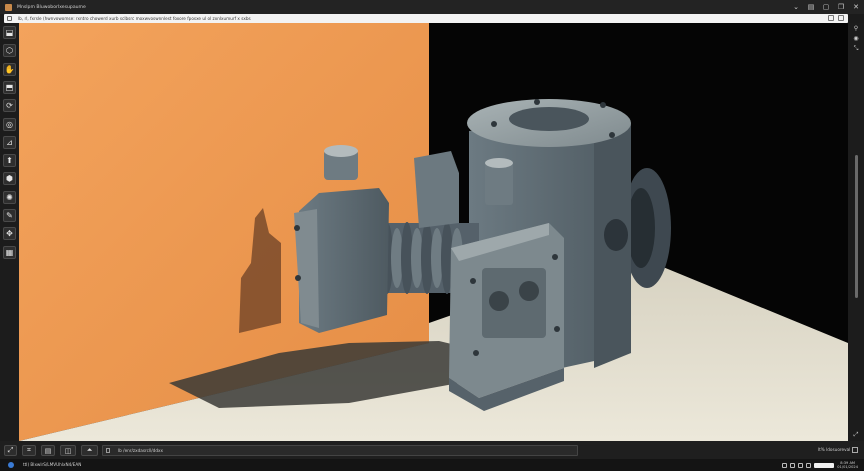 This screenshot has height=471, width=864. I want to click on select-tool: ⬓, so click(9, 32).